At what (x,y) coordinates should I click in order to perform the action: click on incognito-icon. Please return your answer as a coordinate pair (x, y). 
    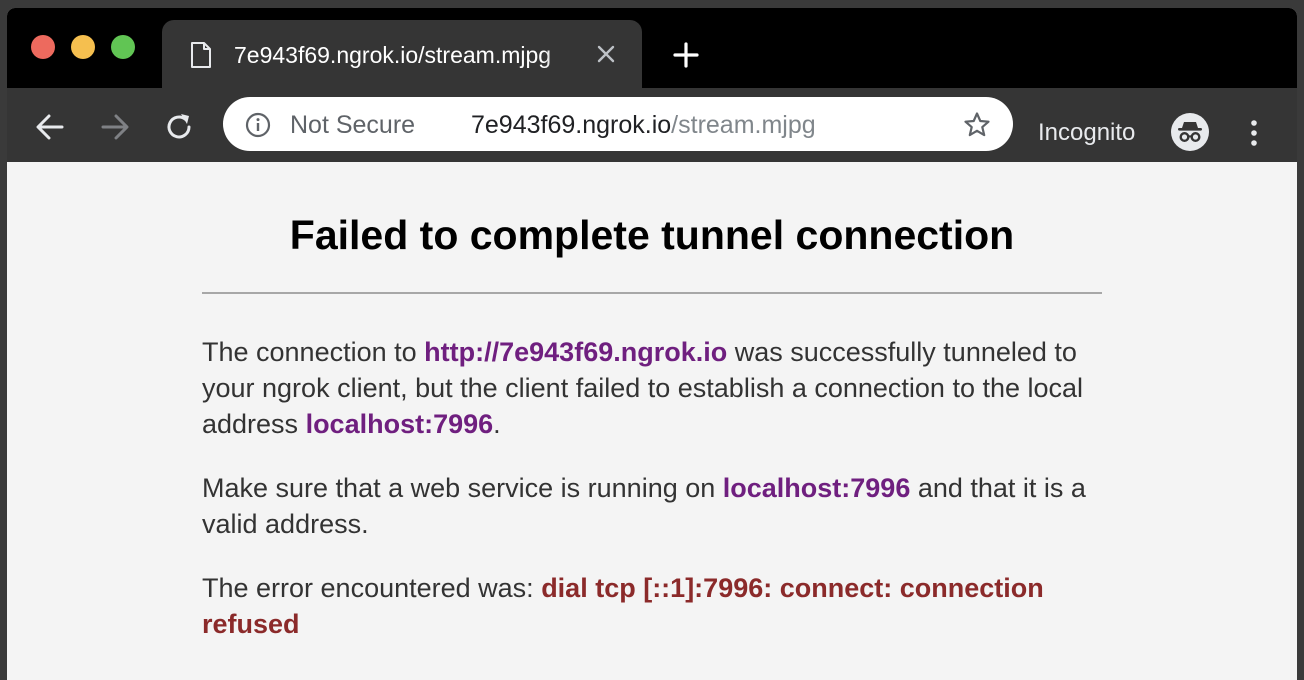
    Looking at the image, I should click on (1190, 132).